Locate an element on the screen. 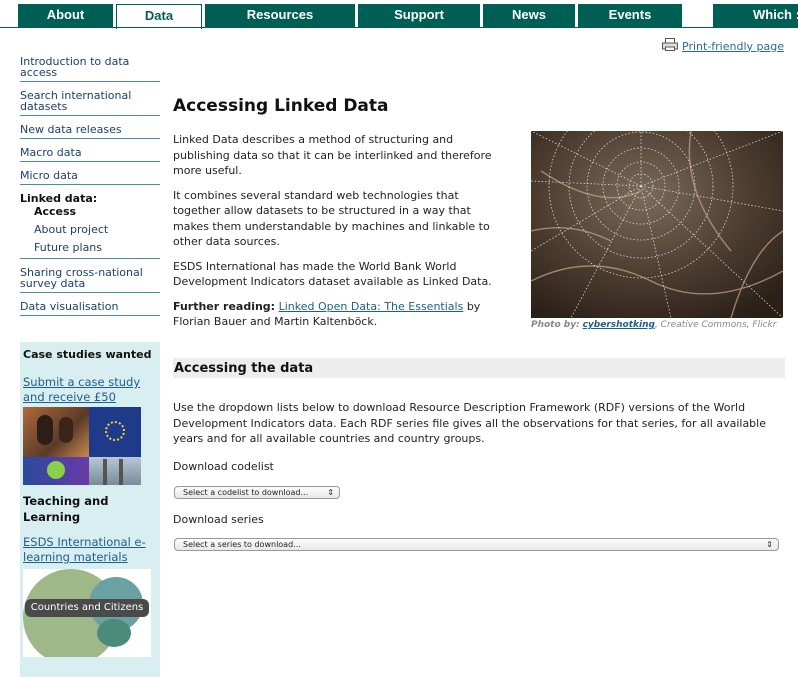 The image size is (798, 677). tab-about: About is located at coordinates (65, 16).